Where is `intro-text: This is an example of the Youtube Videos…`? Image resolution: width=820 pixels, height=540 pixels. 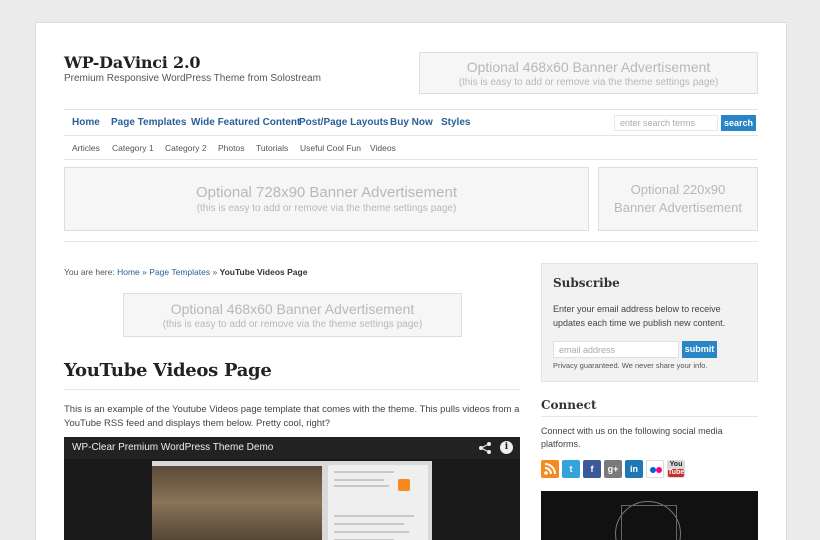 intro-text: This is an example of the Youtube Videos… is located at coordinates (292, 416).